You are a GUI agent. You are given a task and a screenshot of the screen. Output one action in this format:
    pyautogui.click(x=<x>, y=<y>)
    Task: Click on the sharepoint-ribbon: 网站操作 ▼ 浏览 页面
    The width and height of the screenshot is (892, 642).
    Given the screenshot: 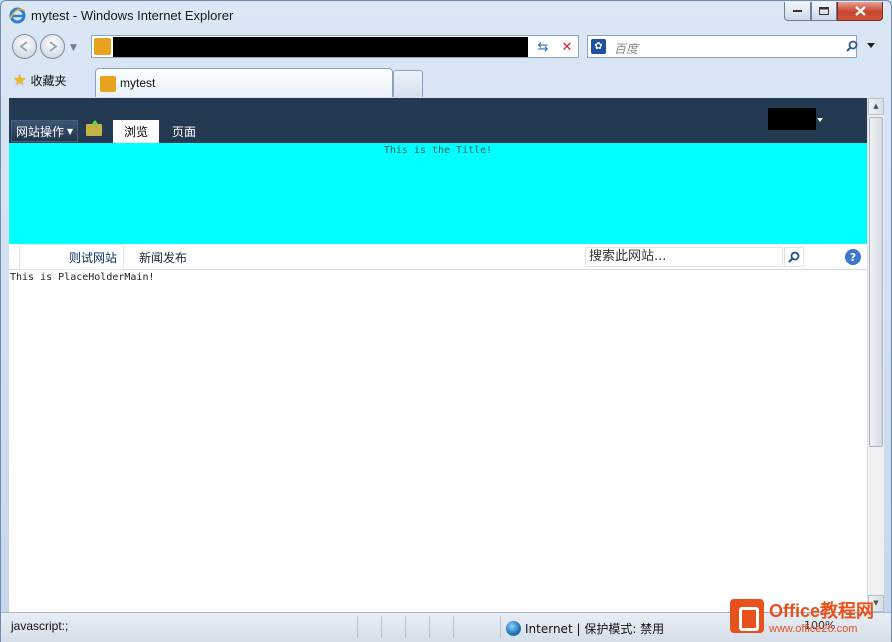 What is the action you would take?
    pyautogui.click(x=438, y=120)
    